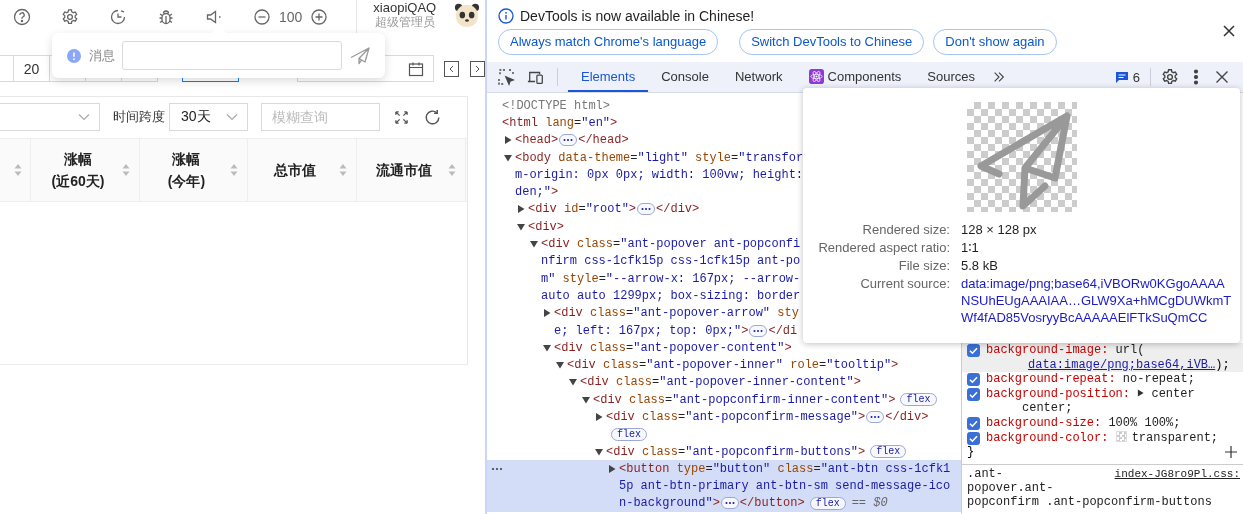  I want to click on dom-node: <div class="ant-popconfirm-inner-content"> flex, so click(724, 400).